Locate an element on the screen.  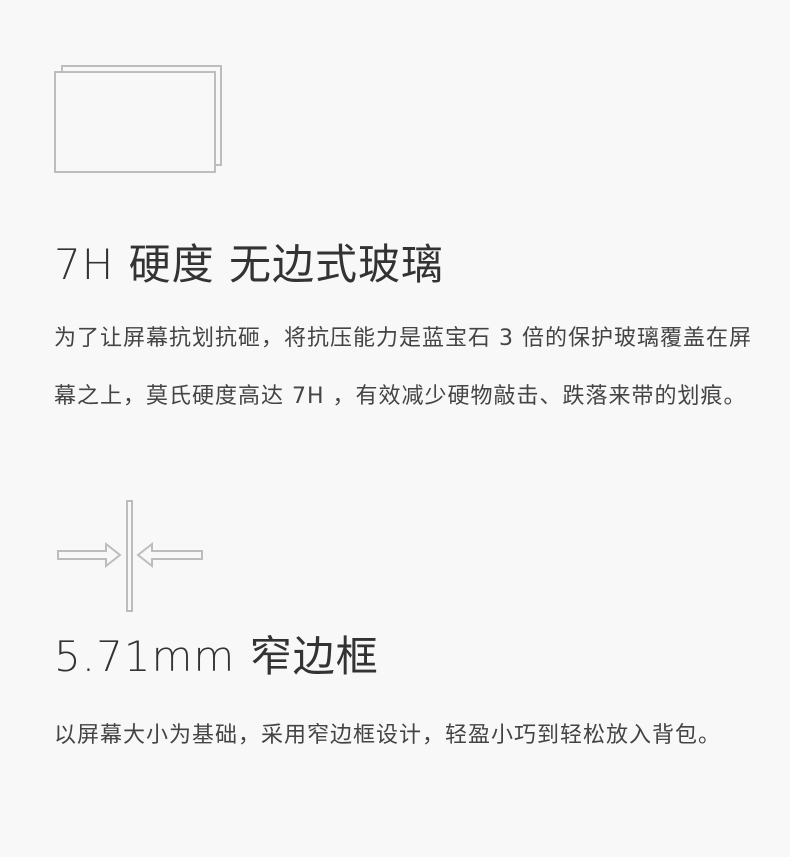
section-title-bezel: 5.71mm 窄边框 is located at coordinates (216, 656).